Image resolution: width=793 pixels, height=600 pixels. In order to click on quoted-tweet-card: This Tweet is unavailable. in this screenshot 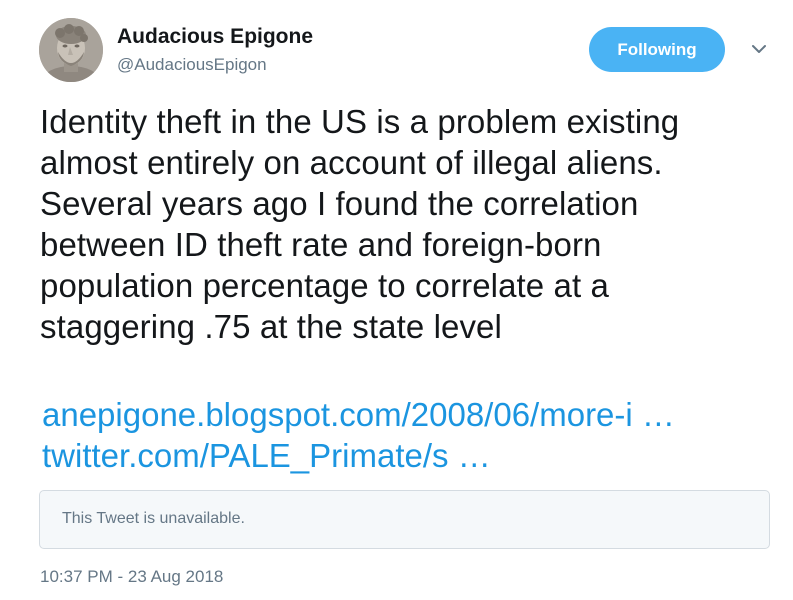, I will do `click(404, 519)`.